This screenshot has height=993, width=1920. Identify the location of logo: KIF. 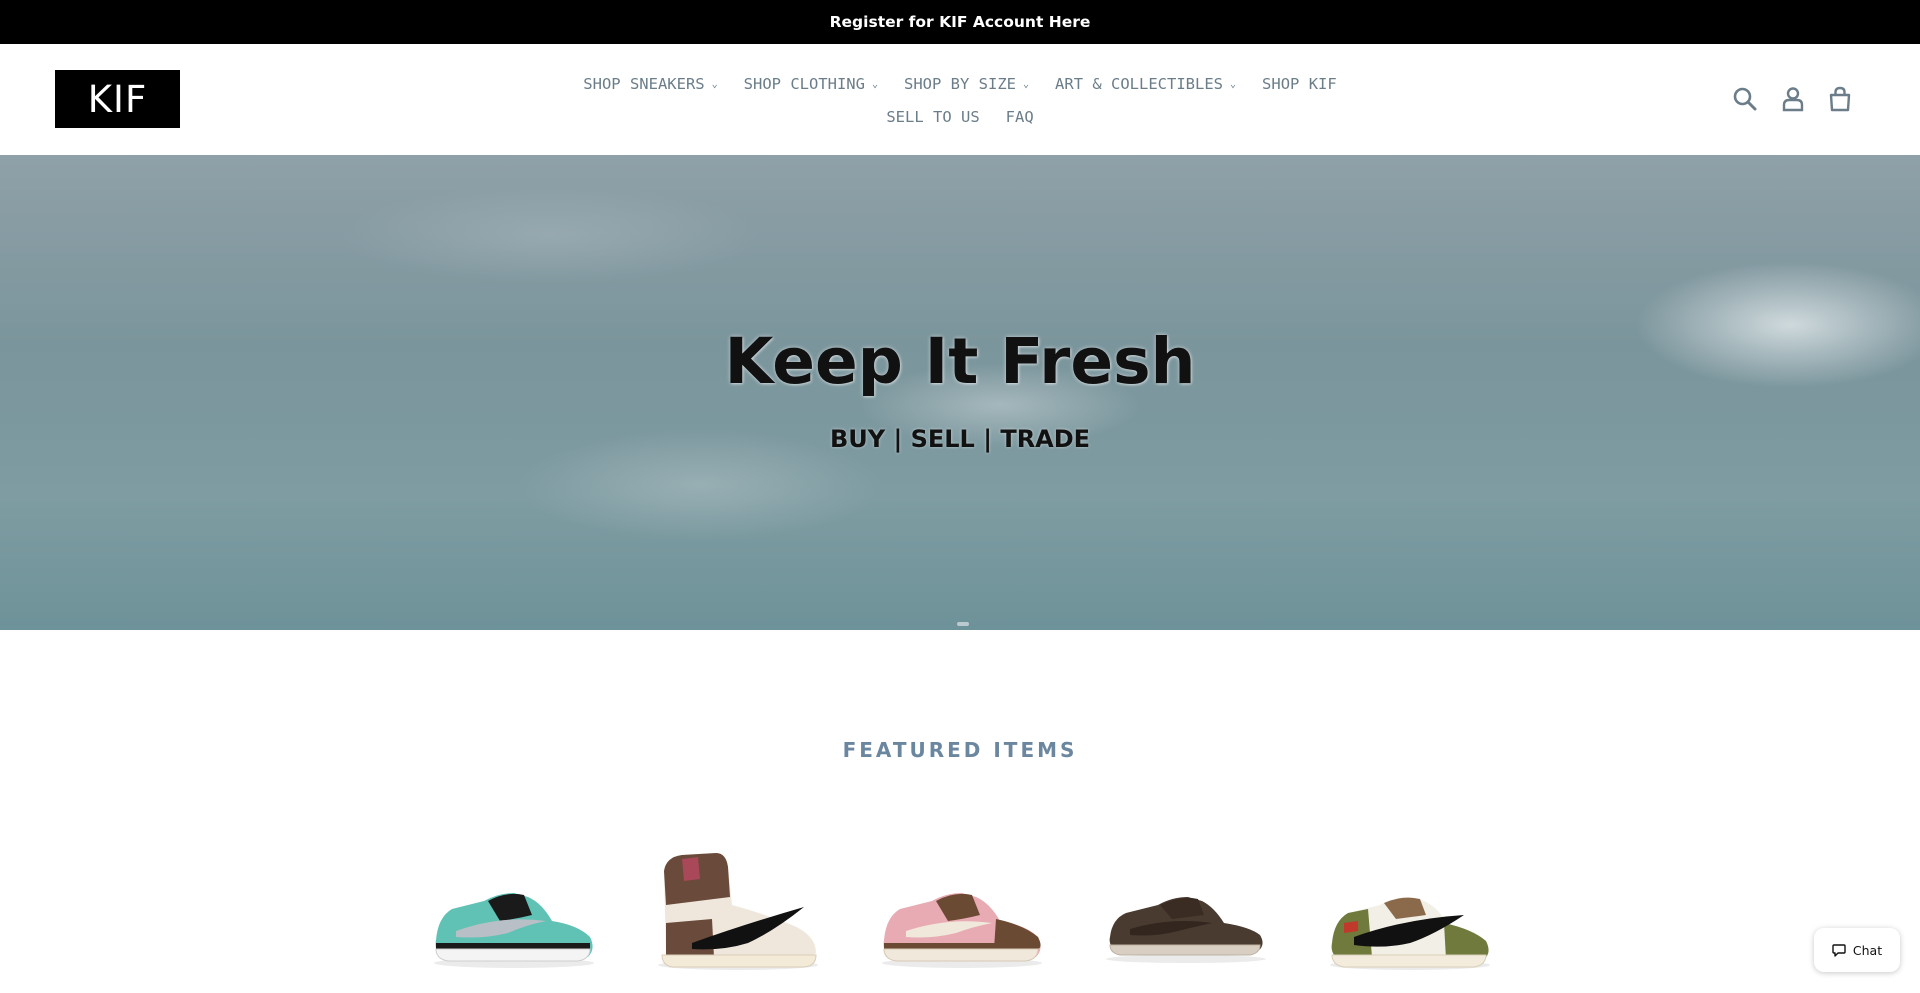
(117, 99).